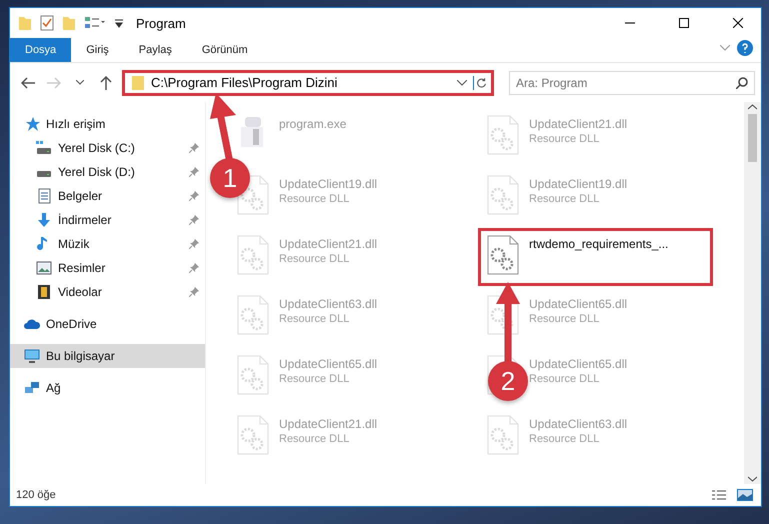 This screenshot has width=769, height=524. Describe the element at coordinates (36, 495) in the screenshot. I see `item-count: 120 öğe` at that location.